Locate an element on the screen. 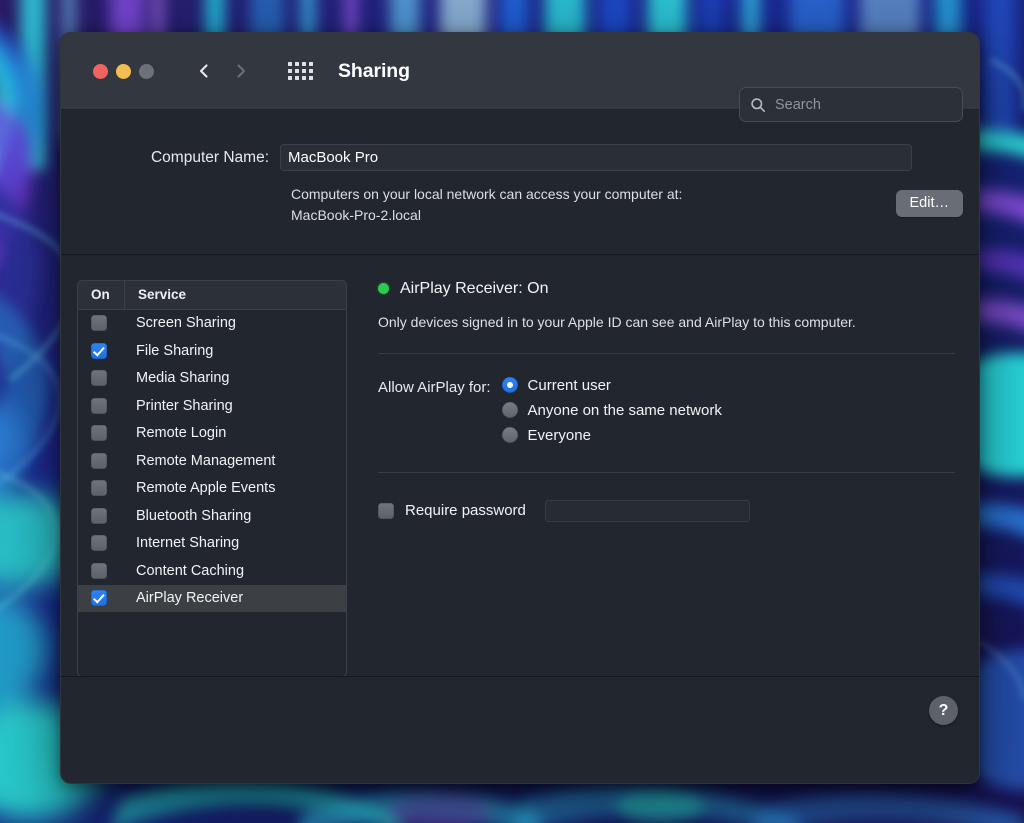 The image size is (1024, 823). service-label: Content Caching is located at coordinates (190, 570).